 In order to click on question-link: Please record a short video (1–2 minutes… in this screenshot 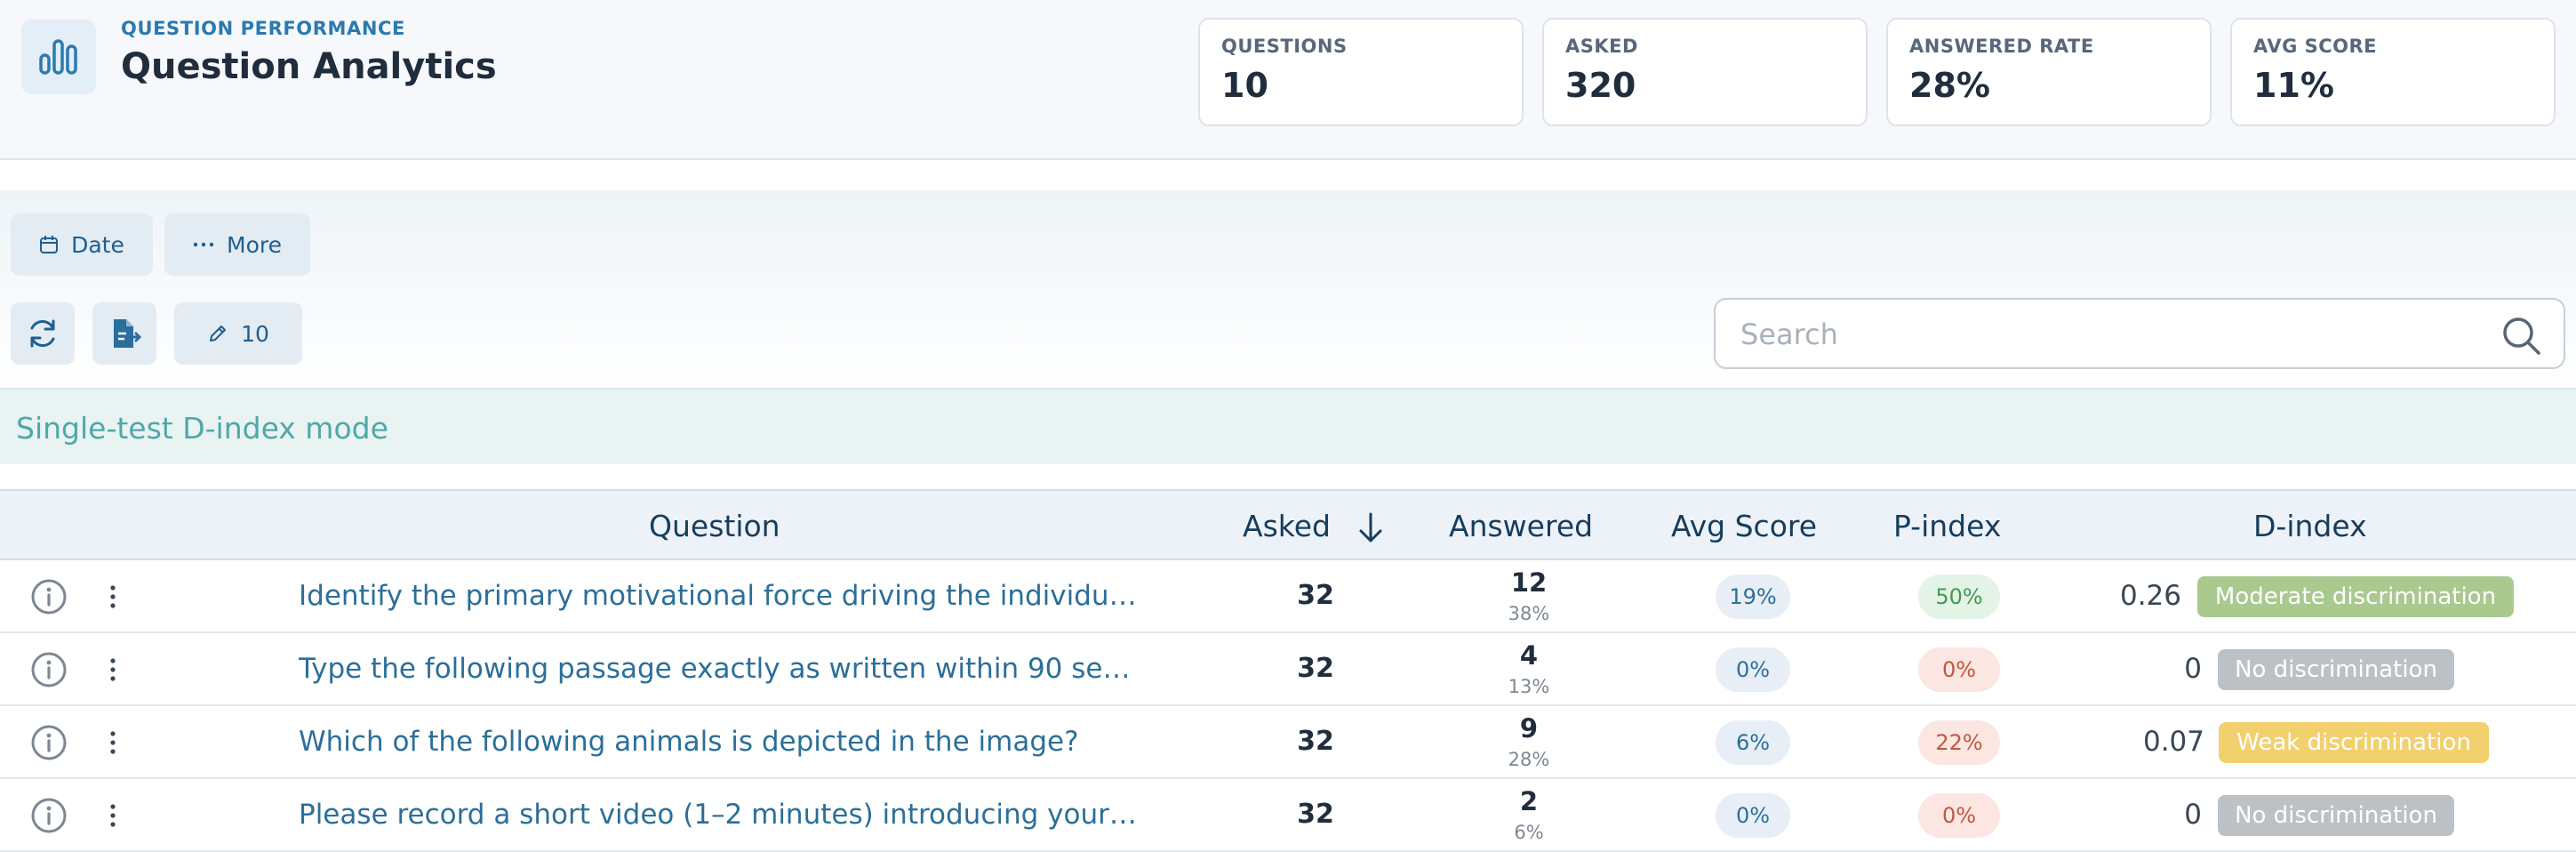, I will do `click(721, 815)`.